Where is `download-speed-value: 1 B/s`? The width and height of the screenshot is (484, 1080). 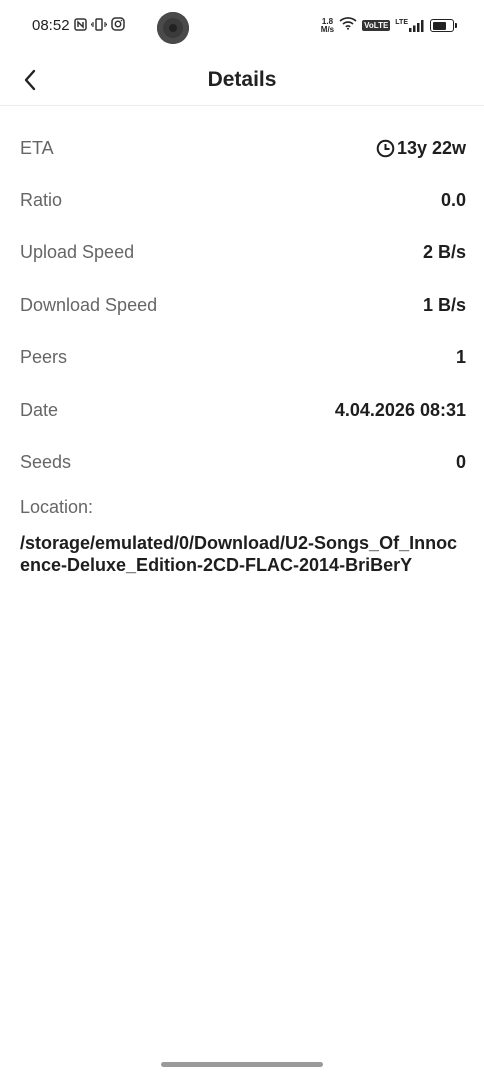 download-speed-value: 1 B/s is located at coordinates (444, 304).